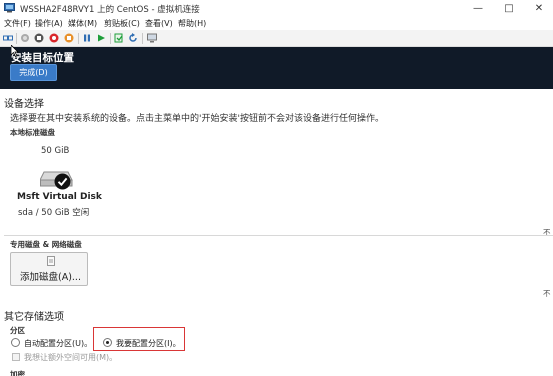 The width and height of the screenshot is (553, 376). I want to click on checkpoint-icon, so click(119, 38).